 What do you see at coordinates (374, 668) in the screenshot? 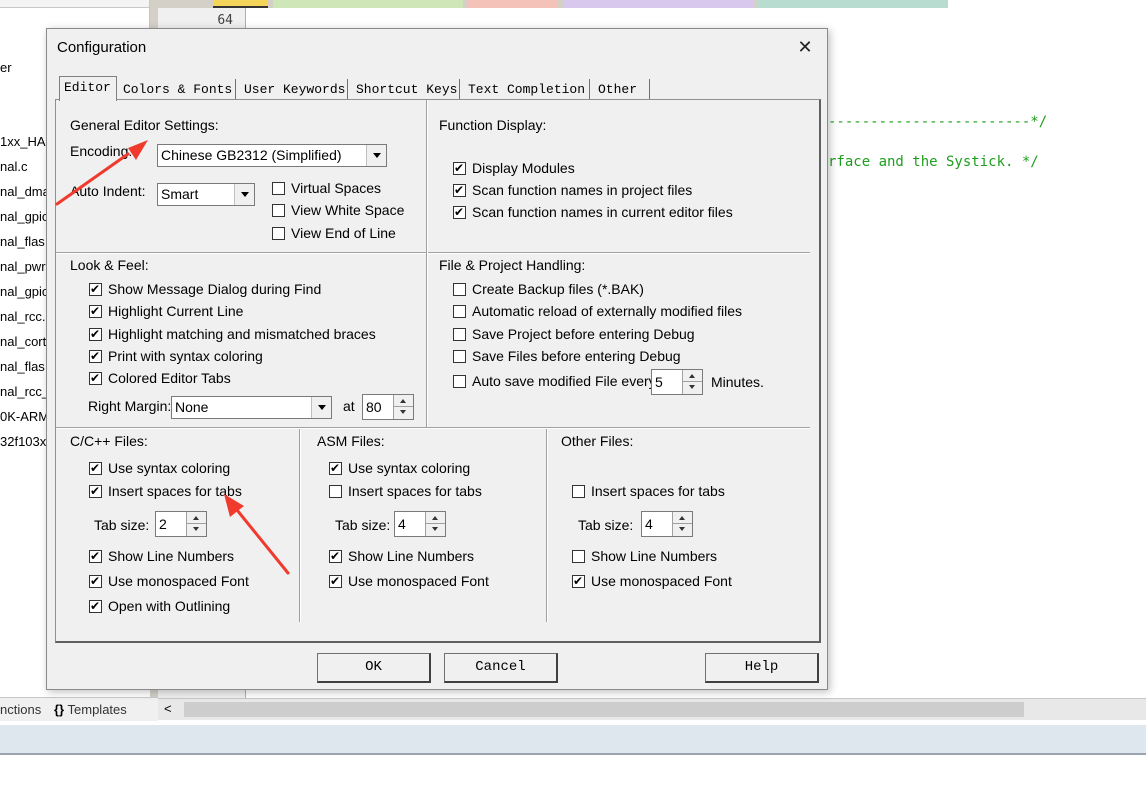
I see `ok-button: OK` at bounding box center [374, 668].